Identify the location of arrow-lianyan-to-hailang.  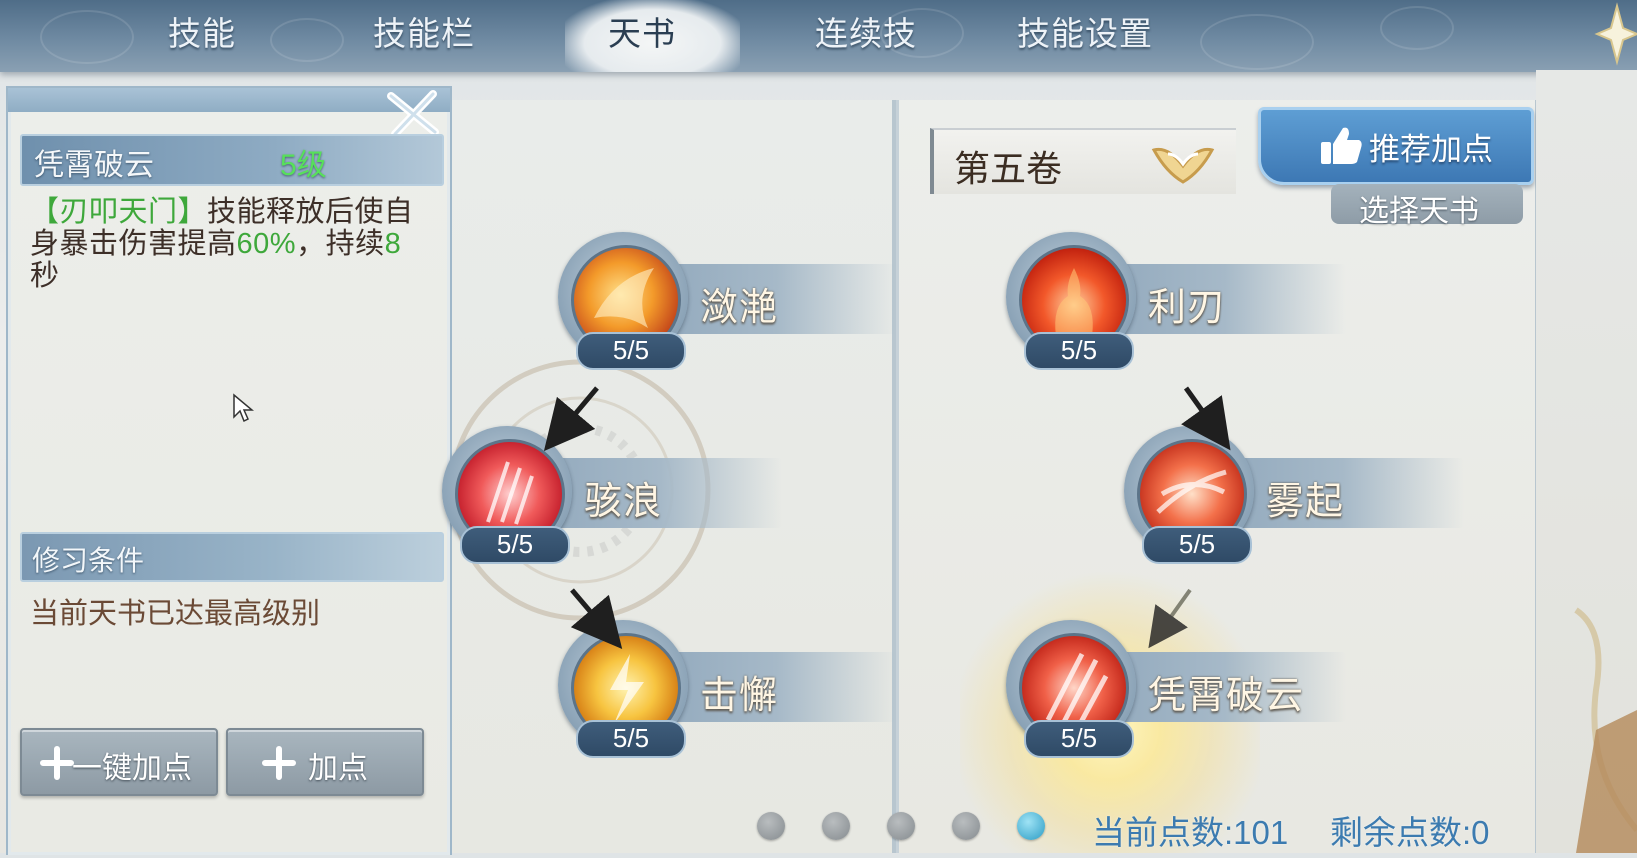
(571, 419).